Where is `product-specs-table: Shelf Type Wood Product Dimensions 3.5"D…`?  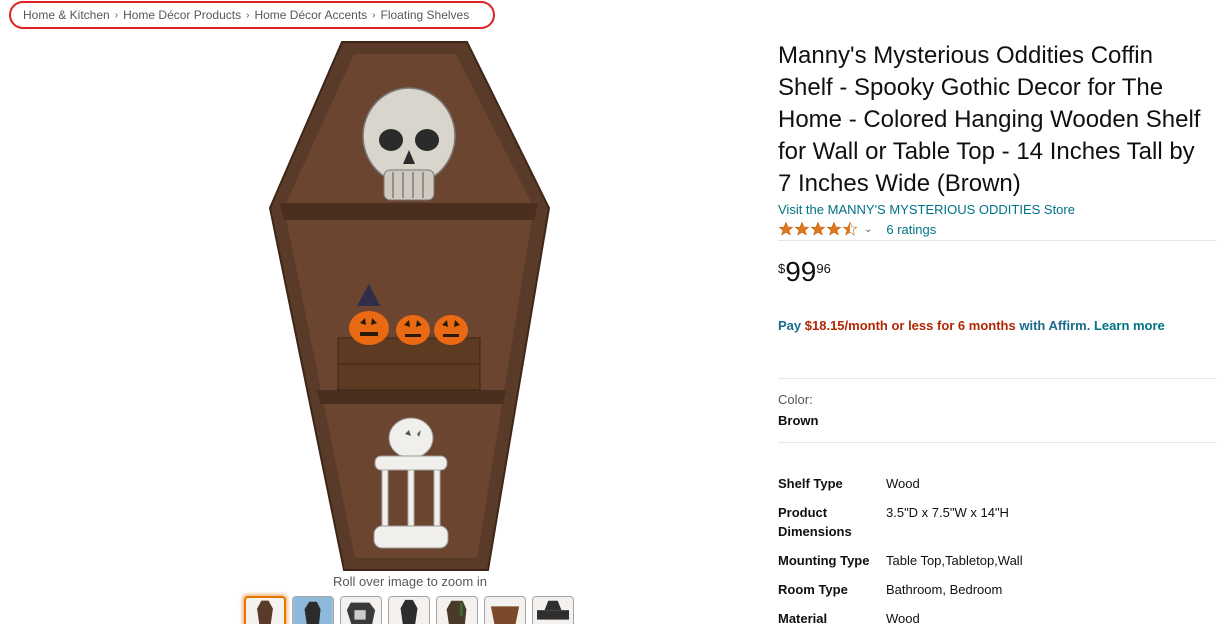
product-specs-table: Shelf Type Wood Product Dimensions 3.5"D… is located at coordinates (900, 549).